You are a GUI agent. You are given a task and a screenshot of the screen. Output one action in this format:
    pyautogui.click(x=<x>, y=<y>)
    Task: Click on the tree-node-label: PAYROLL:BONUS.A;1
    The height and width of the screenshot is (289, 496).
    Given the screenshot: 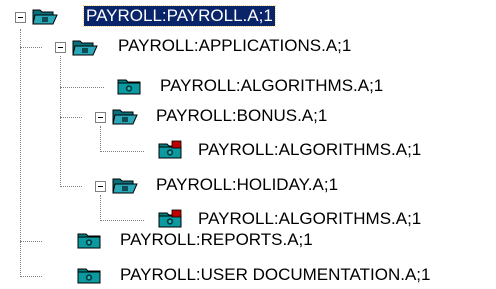 What is the action you would take?
    pyautogui.click(x=241, y=116)
    